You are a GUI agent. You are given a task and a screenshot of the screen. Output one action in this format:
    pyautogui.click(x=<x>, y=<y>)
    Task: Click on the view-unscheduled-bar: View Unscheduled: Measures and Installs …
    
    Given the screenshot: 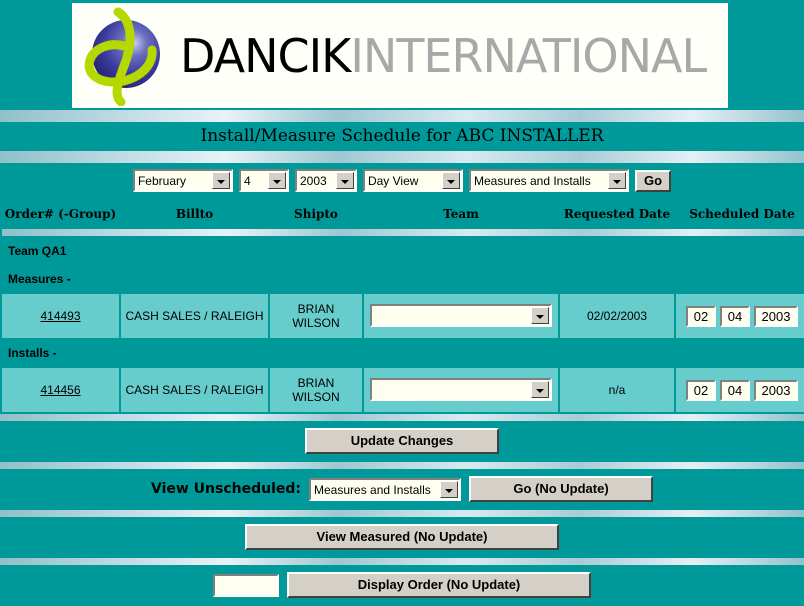 What is the action you would take?
    pyautogui.click(x=402, y=489)
    